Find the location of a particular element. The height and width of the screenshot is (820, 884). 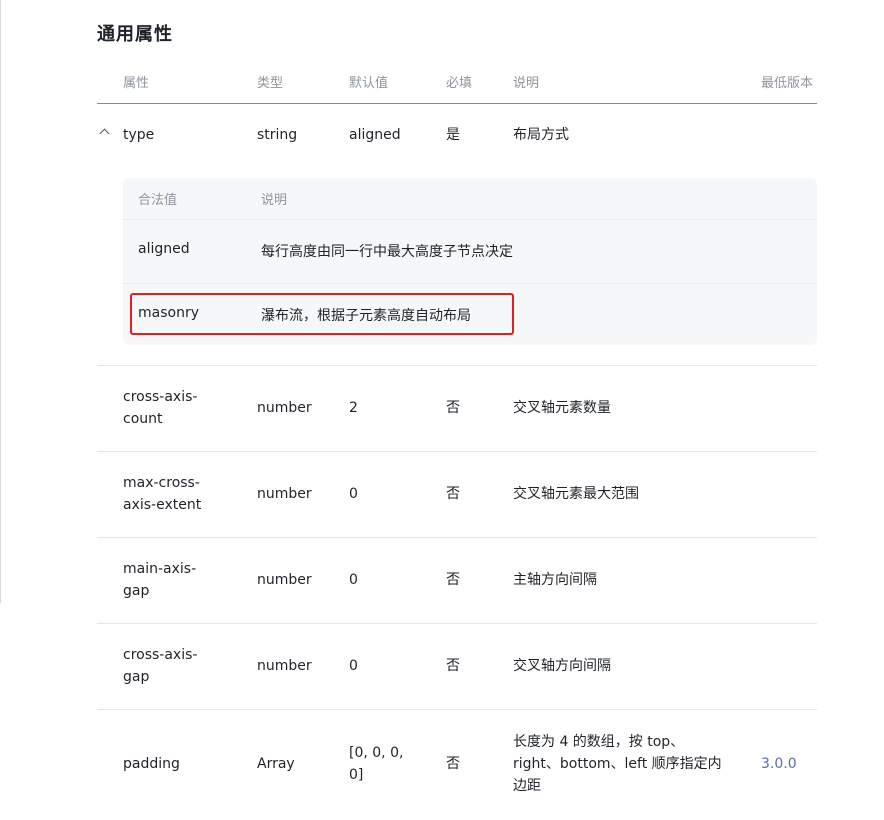

highlight-box is located at coordinates (322, 314).